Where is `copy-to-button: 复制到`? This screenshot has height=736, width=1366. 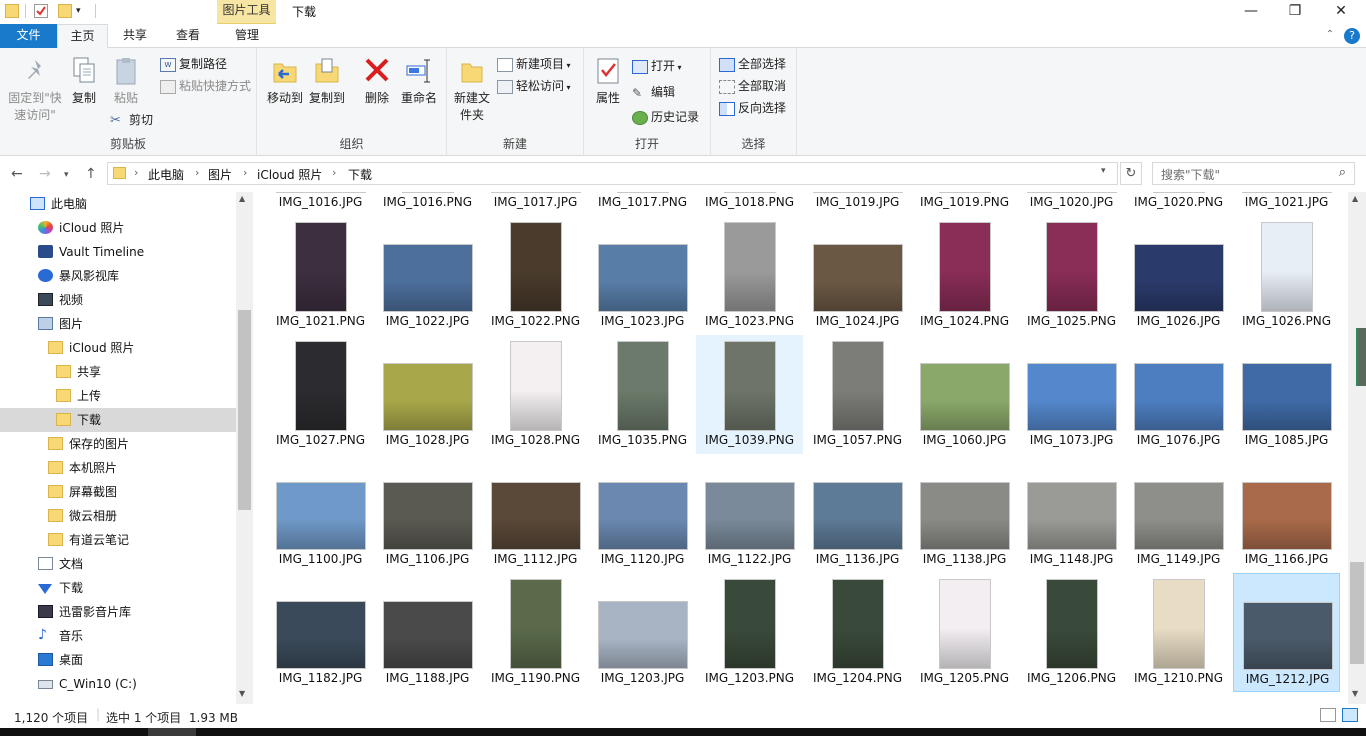 copy-to-button: 复制到 is located at coordinates (327, 81).